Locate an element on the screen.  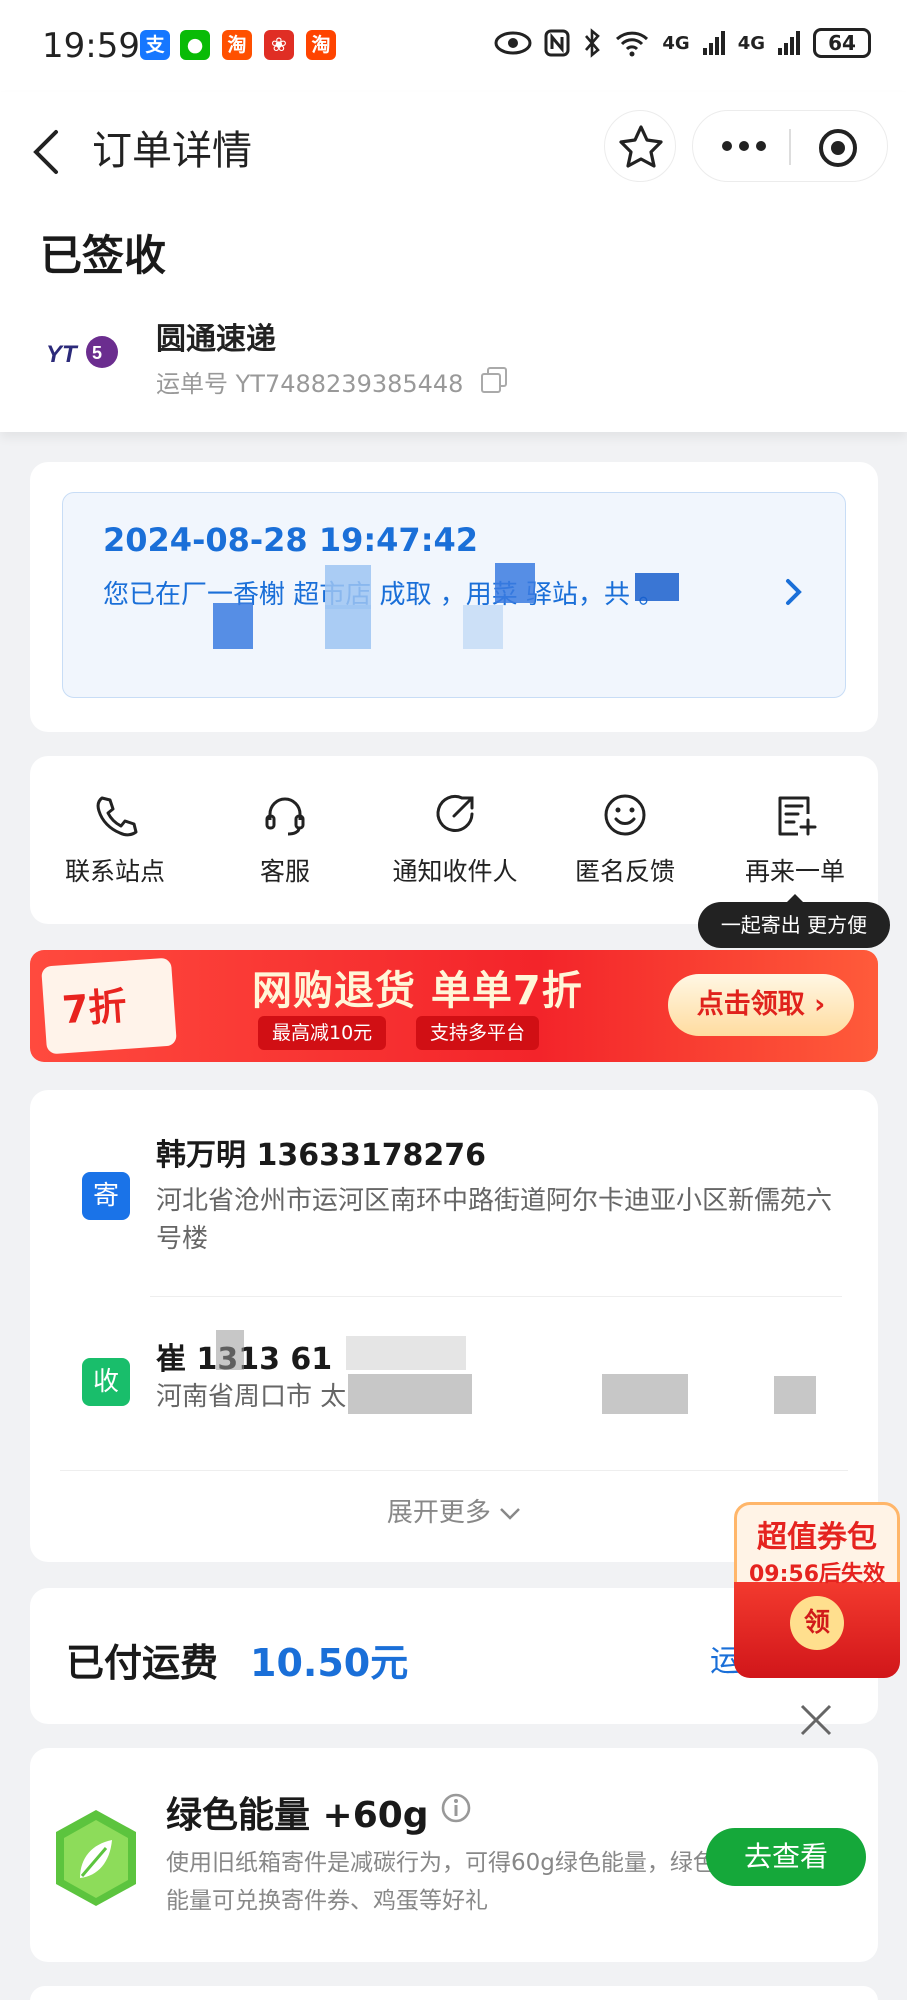
page-title: 订单详情 is located at coordinates (172, 151).